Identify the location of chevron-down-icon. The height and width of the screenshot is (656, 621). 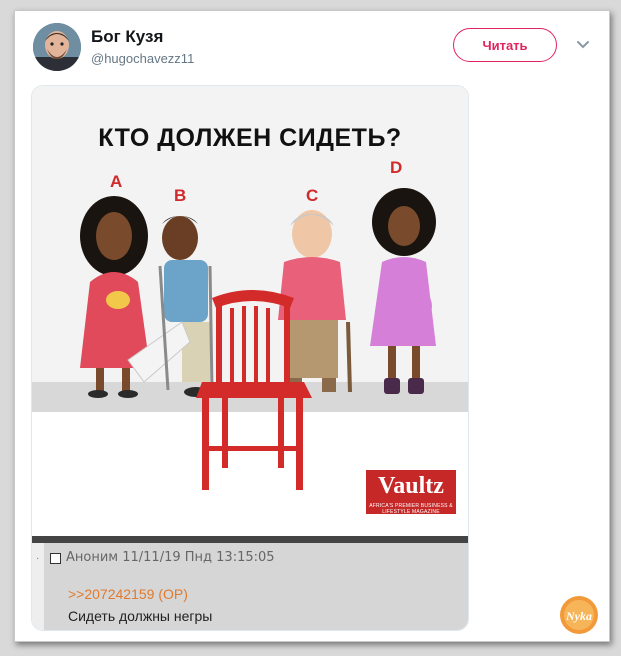
(583, 45).